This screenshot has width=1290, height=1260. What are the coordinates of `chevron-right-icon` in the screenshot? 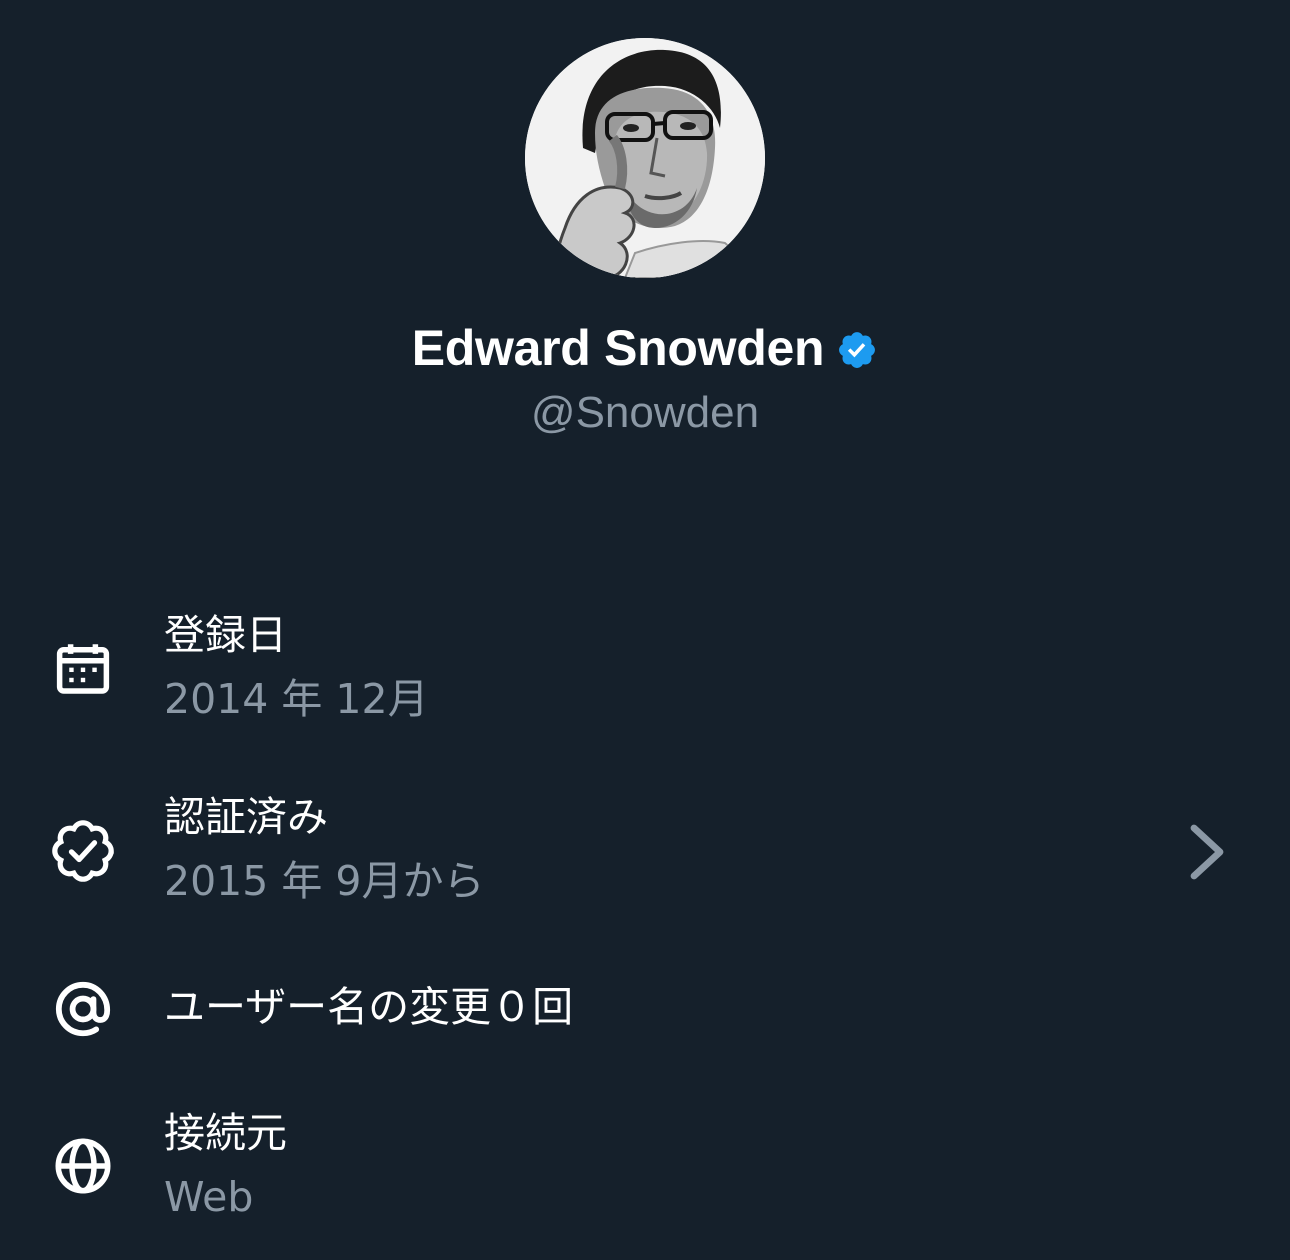 It's located at (1208, 852).